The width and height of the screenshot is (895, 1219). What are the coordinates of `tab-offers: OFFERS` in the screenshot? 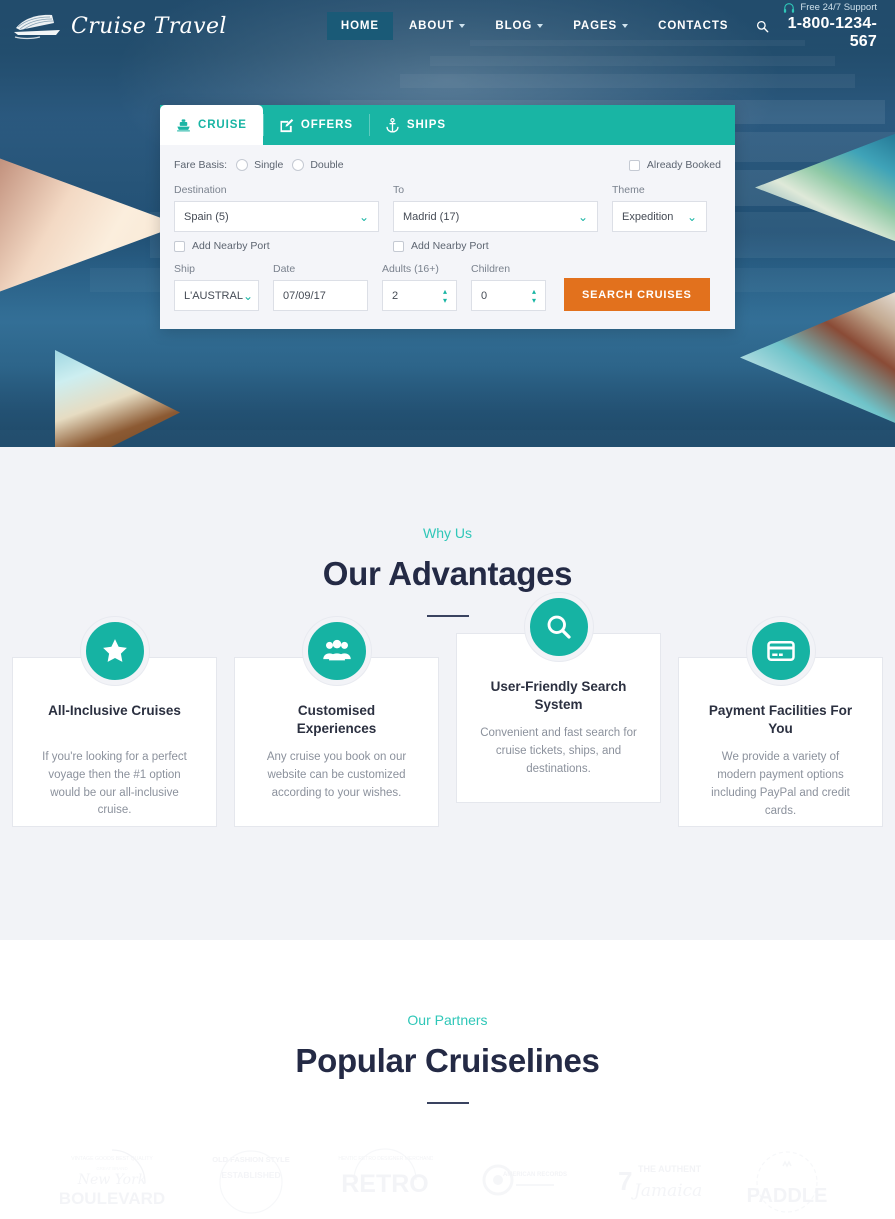 It's located at (315, 125).